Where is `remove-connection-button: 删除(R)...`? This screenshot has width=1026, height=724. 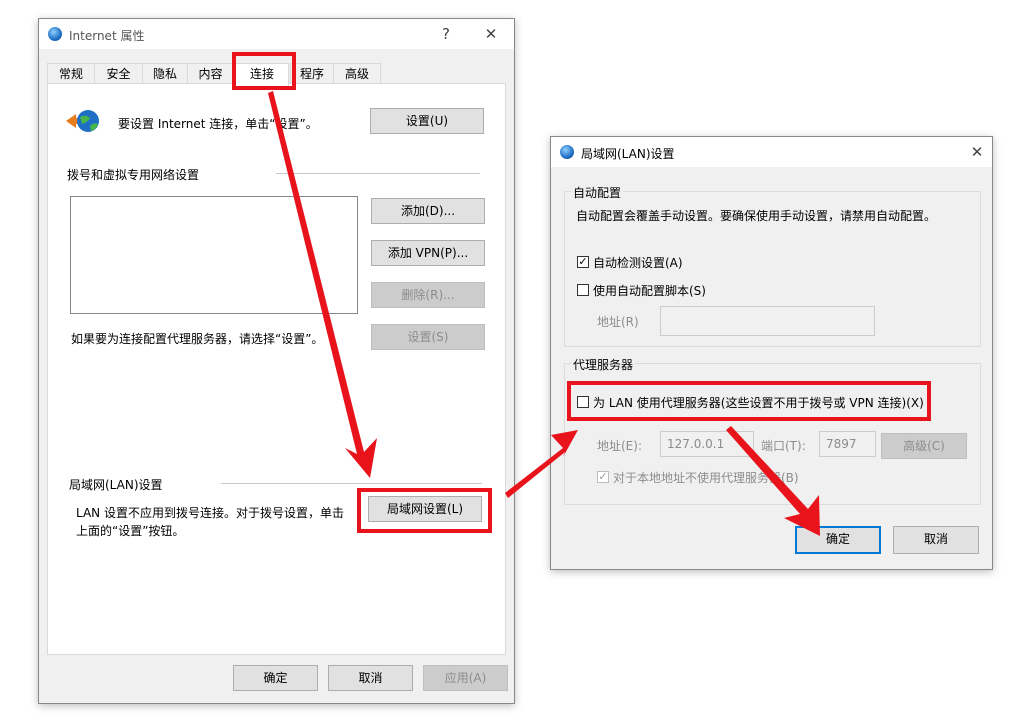 remove-connection-button: 删除(R)... is located at coordinates (428, 295).